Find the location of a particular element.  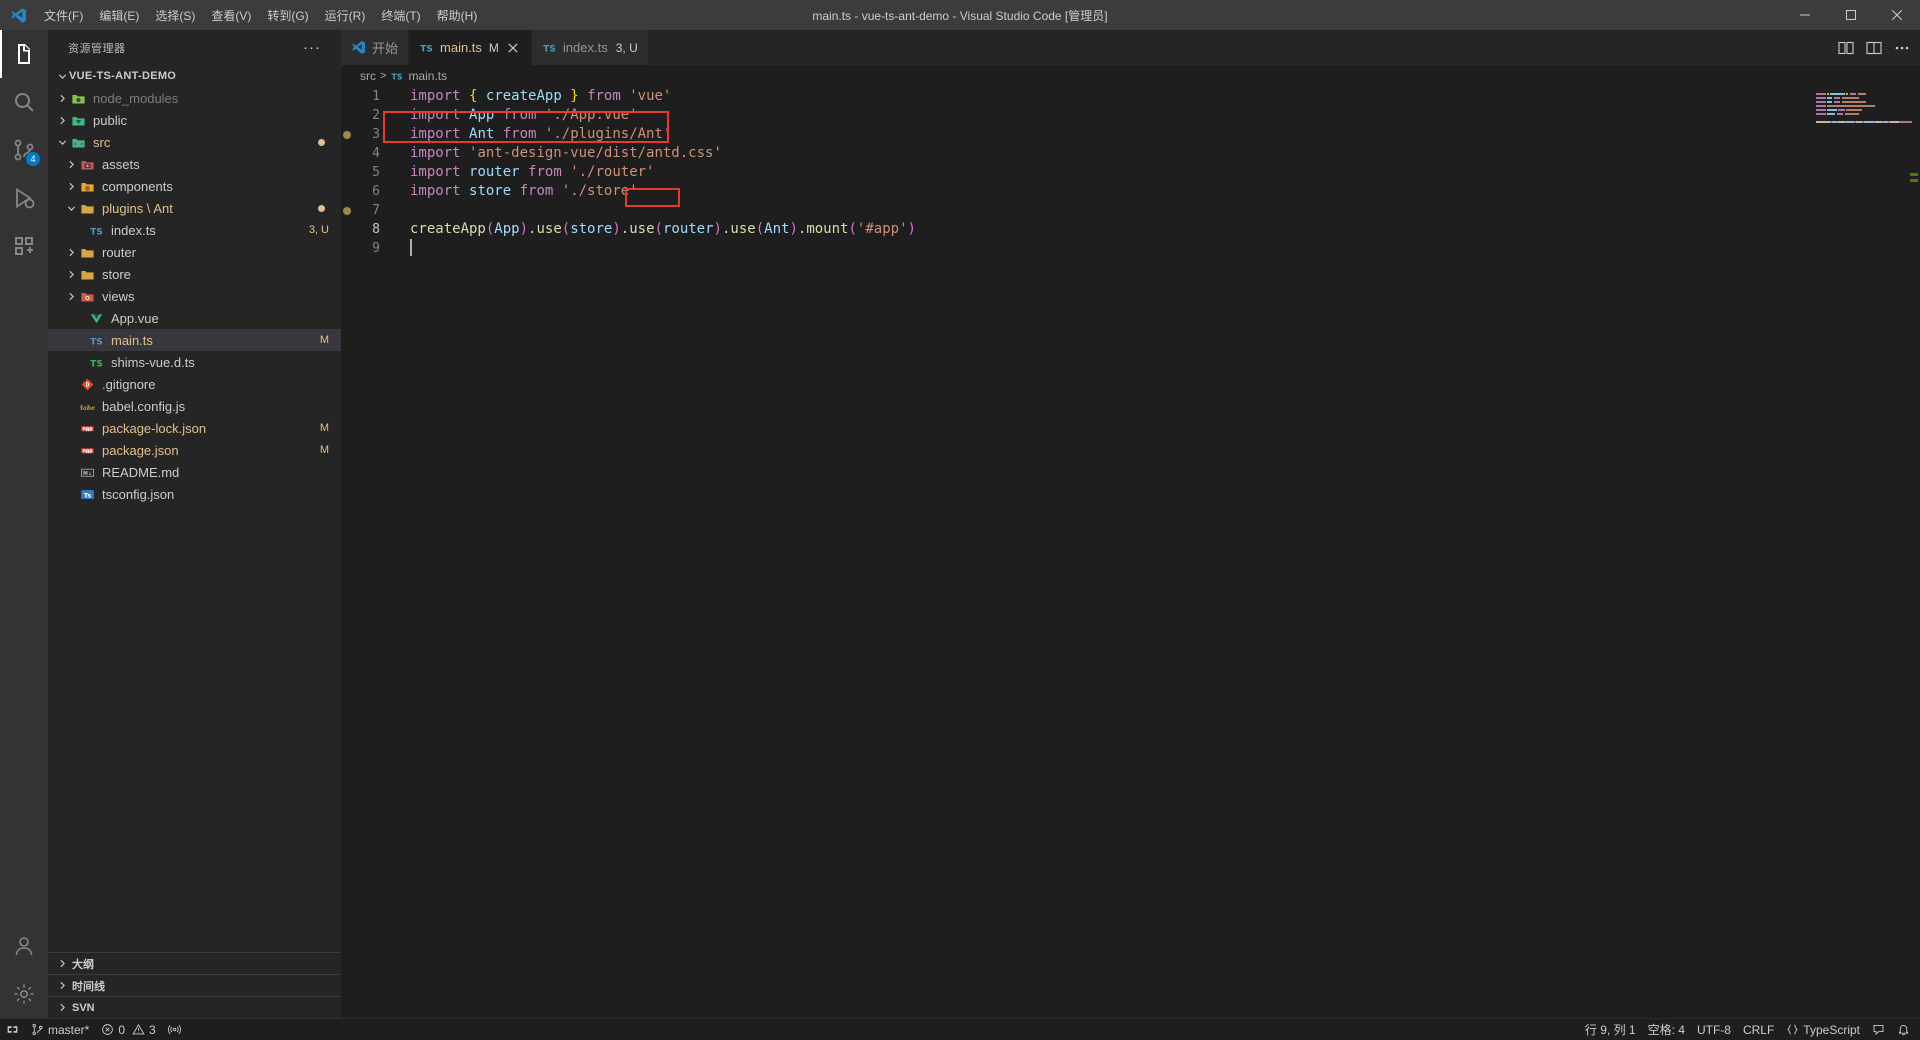

tree-item-label: .gitignore is located at coordinates (129, 384).